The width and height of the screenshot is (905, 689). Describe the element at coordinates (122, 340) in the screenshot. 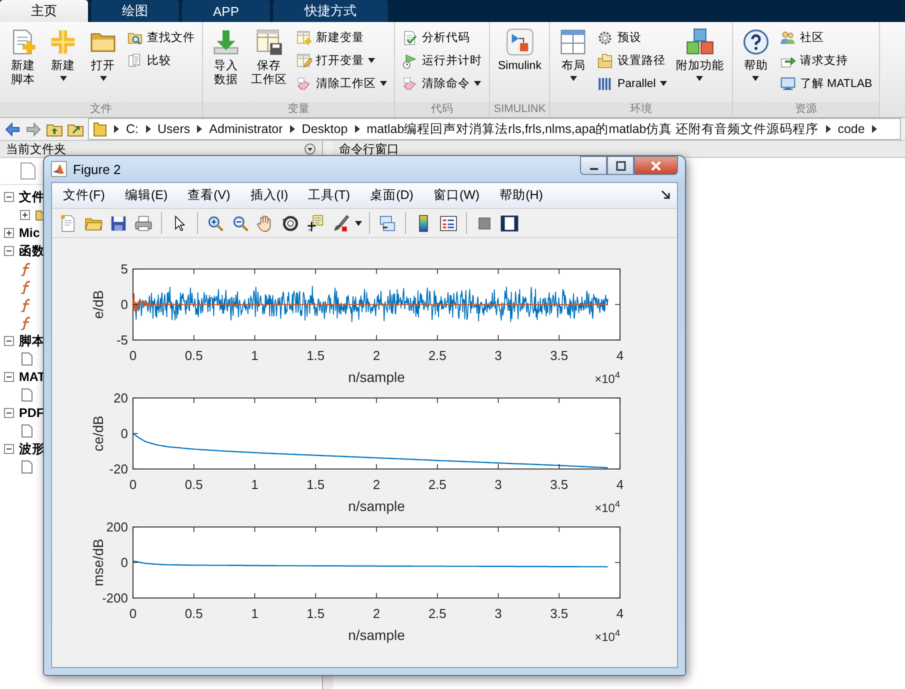

I see `tick-label: -5` at that location.